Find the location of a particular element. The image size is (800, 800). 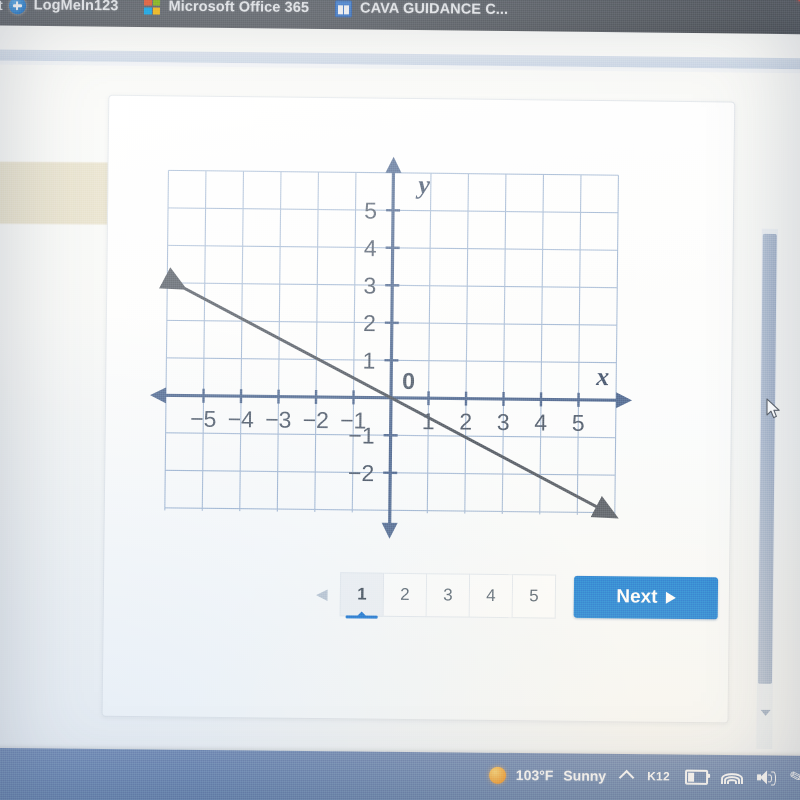

x-tick-label: 4 is located at coordinates (540, 422).